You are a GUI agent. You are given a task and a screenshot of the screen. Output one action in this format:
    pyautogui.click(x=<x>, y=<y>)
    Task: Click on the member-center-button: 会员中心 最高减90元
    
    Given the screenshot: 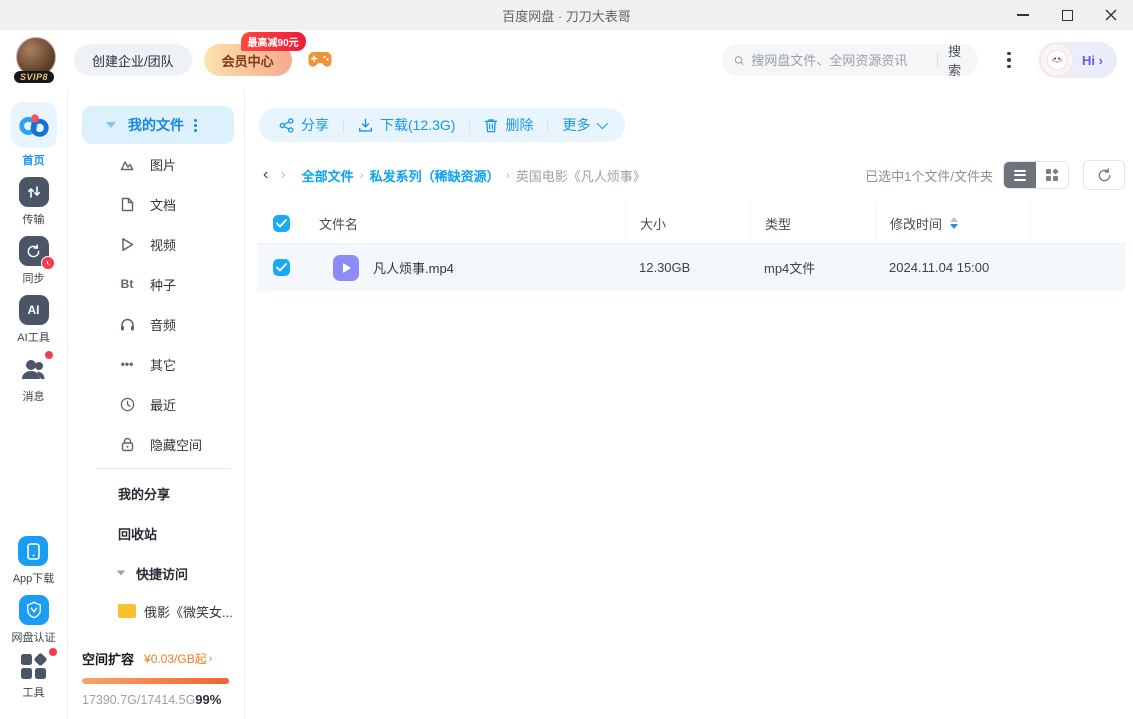 What is the action you would take?
    pyautogui.click(x=254, y=54)
    